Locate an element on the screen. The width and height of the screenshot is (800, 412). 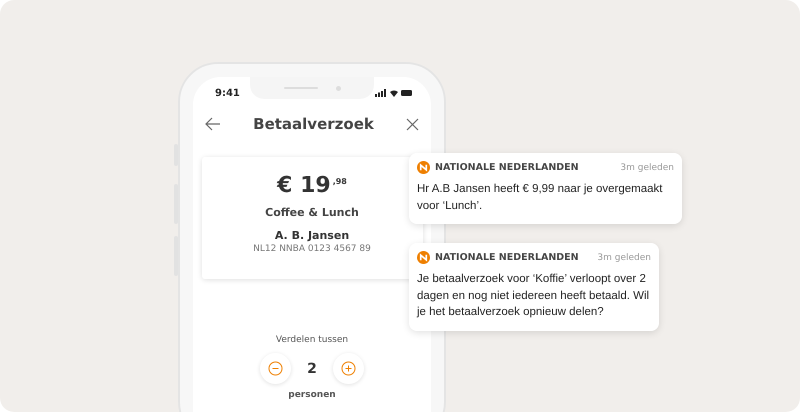
split-unit: personen is located at coordinates (312, 395).